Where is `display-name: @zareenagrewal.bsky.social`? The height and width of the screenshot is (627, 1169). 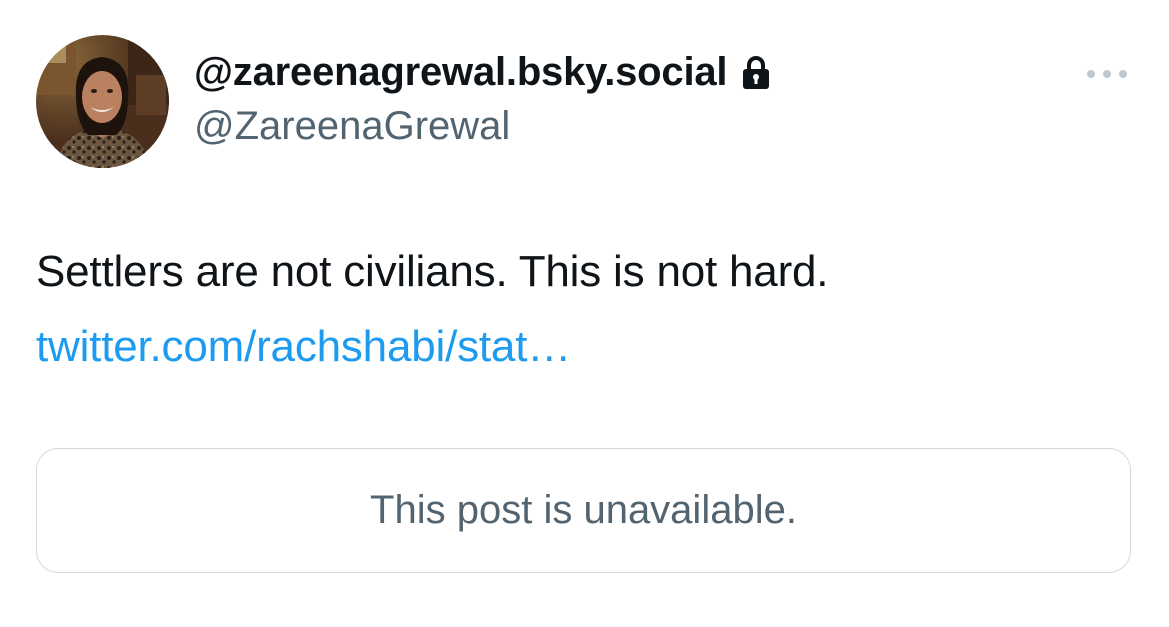 display-name: @zareenagrewal.bsky.social is located at coordinates (482, 72).